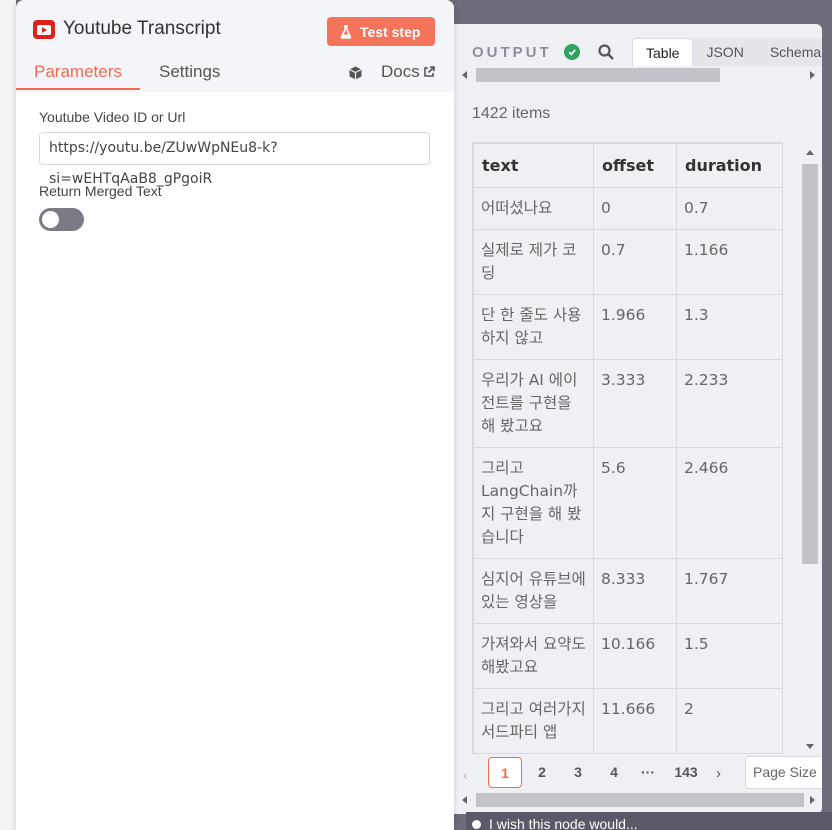 The width and height of the screenshot is (832, 830). What do you see at coordinates (533, 656) in the screenshot?
I see `cell-text: 가져와서 요약도 해봤고요` at bounding box center [533, 656].